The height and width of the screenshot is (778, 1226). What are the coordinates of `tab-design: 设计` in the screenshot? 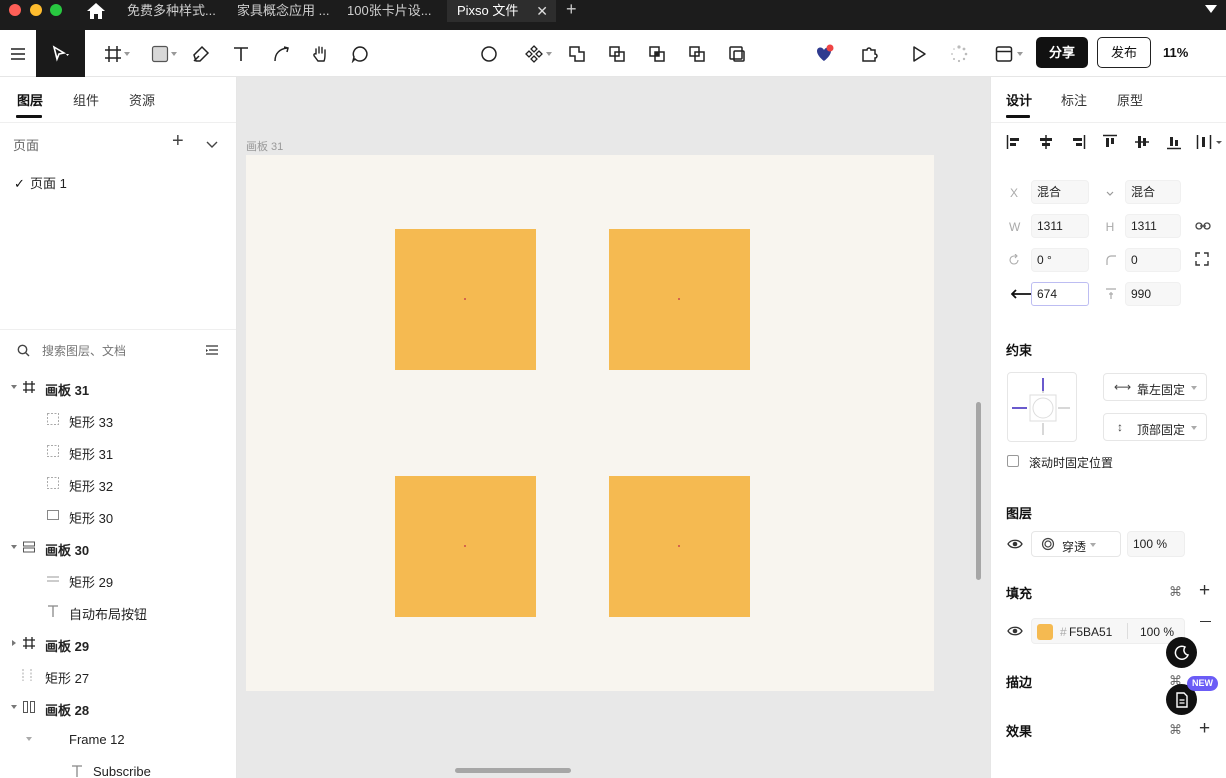 It's located at (1019, 99).